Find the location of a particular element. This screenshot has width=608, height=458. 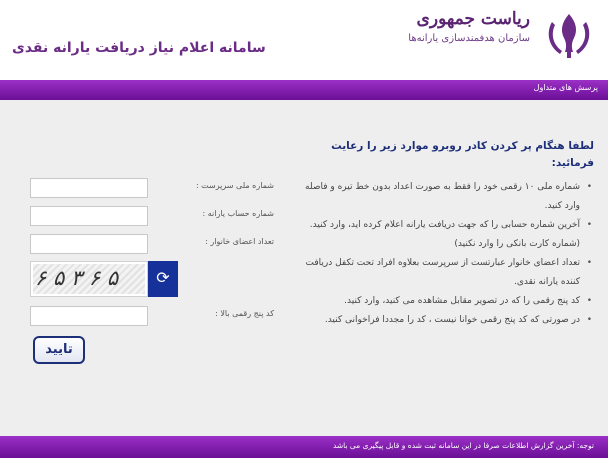

org-title: ریاست جمهوری is located at coordinates (473, 19).